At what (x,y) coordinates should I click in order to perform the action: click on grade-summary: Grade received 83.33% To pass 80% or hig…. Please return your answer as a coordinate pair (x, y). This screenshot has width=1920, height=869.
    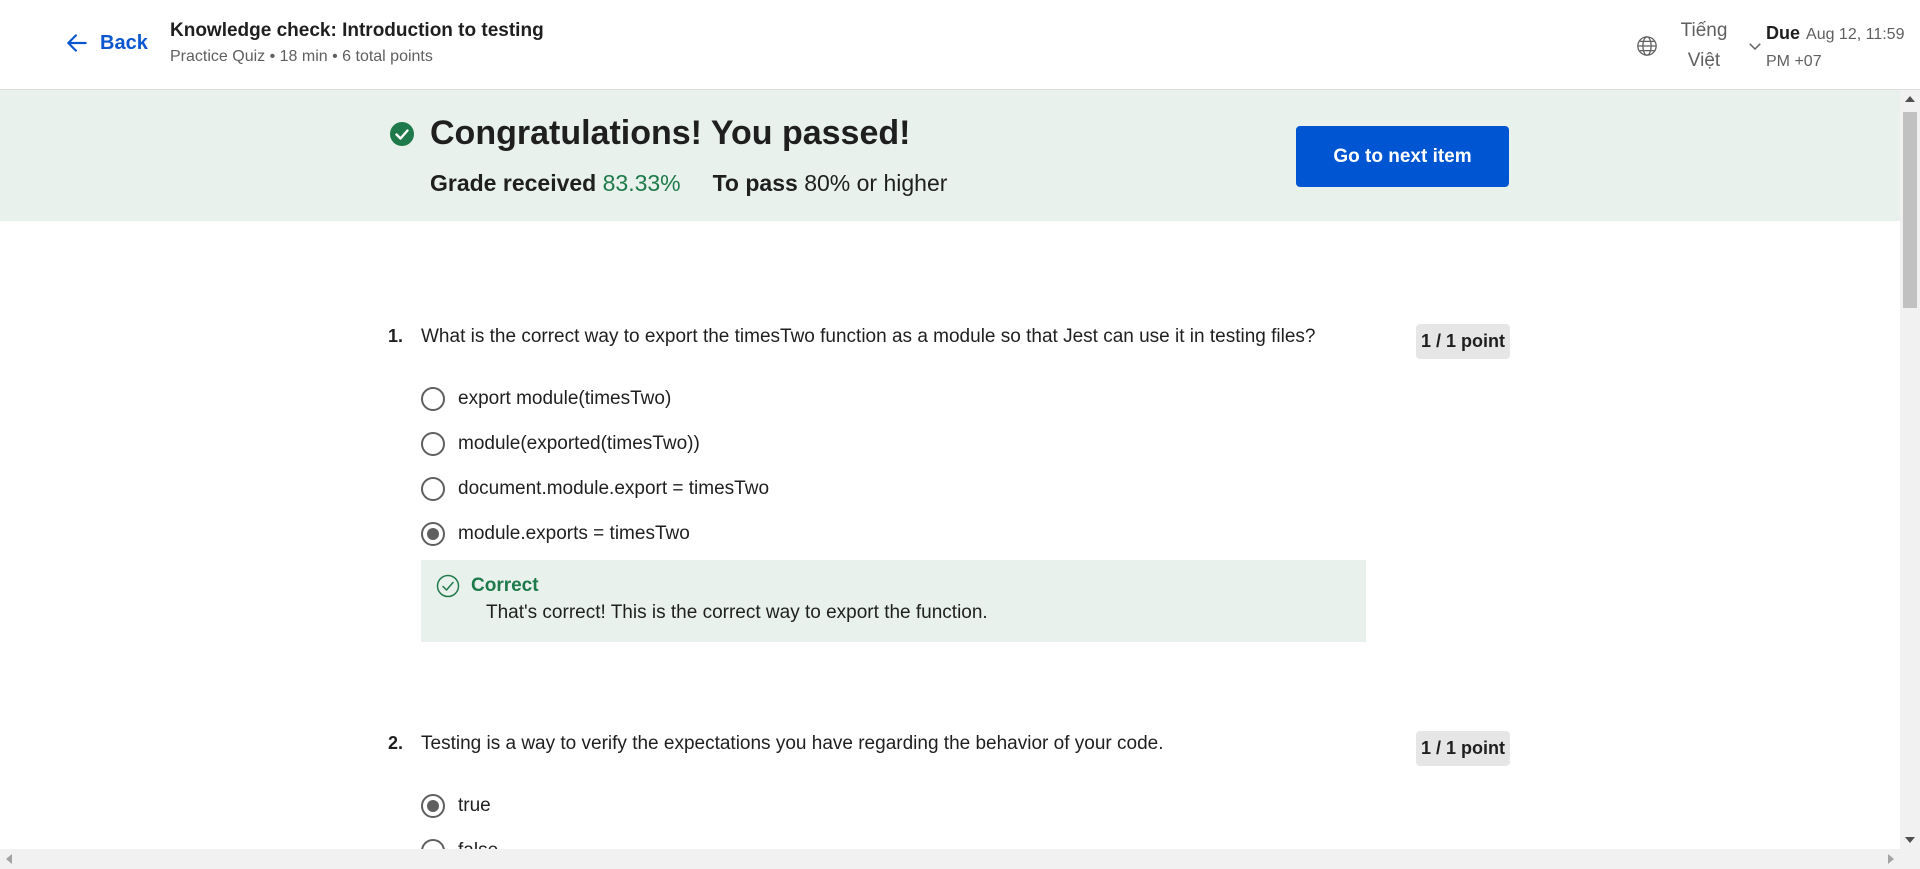
    Looking at the image, I should click on (688, 183).